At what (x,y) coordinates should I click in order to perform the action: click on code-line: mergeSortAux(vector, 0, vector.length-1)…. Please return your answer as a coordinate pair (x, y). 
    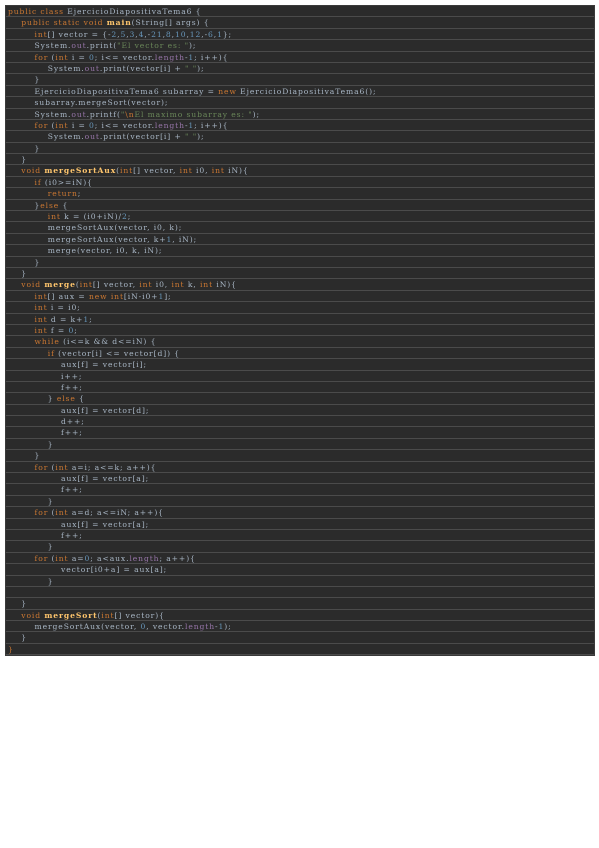
    Looking at the image, I should click on (300, 627).